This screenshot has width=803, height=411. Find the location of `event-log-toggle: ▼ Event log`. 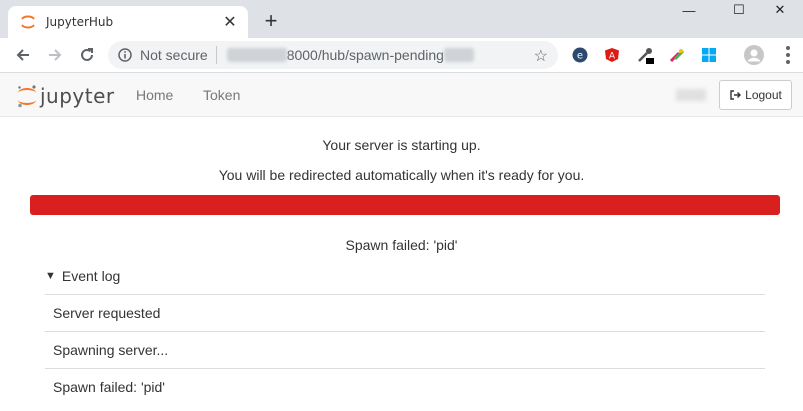

event-log-toggle: ▼ Event log is located at coordinates (82, 276).